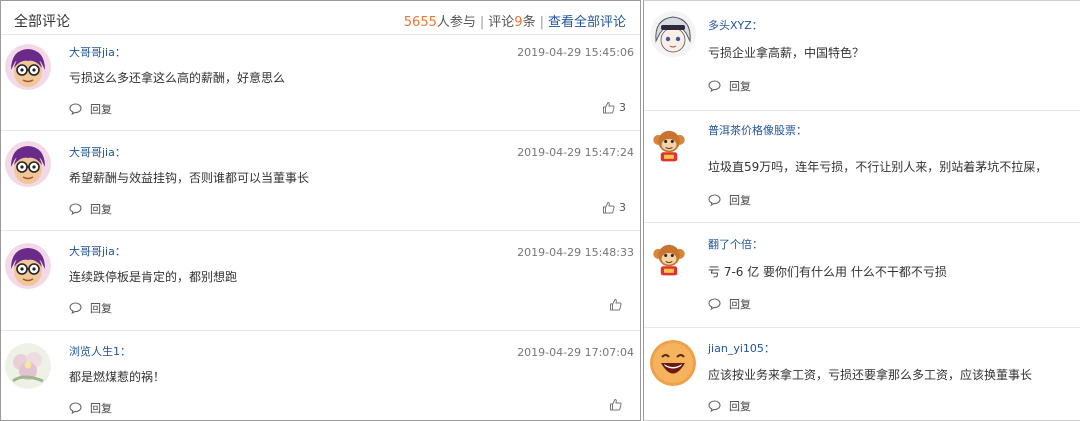  What do you see at coordinates (320, 18) in the screenshot?
I see `comments-header: 全部评论 5655人参与 | 评论9条 | 查看全部评论` at bounding box center [320, 18].